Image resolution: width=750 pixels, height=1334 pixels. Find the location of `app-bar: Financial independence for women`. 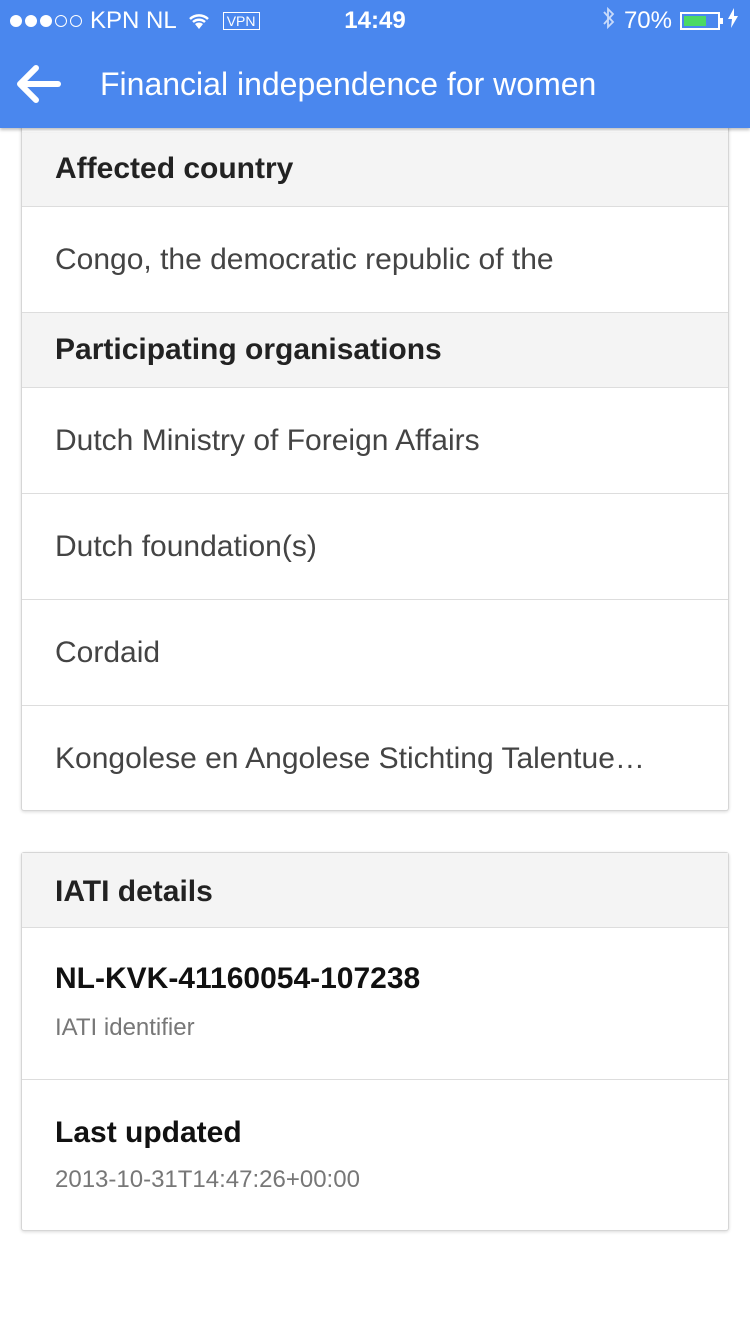

app-bar: Financial independence for women is located at coordinates (375, 84).